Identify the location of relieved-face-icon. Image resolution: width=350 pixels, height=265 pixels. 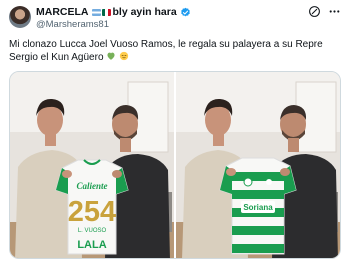
(124, 56).